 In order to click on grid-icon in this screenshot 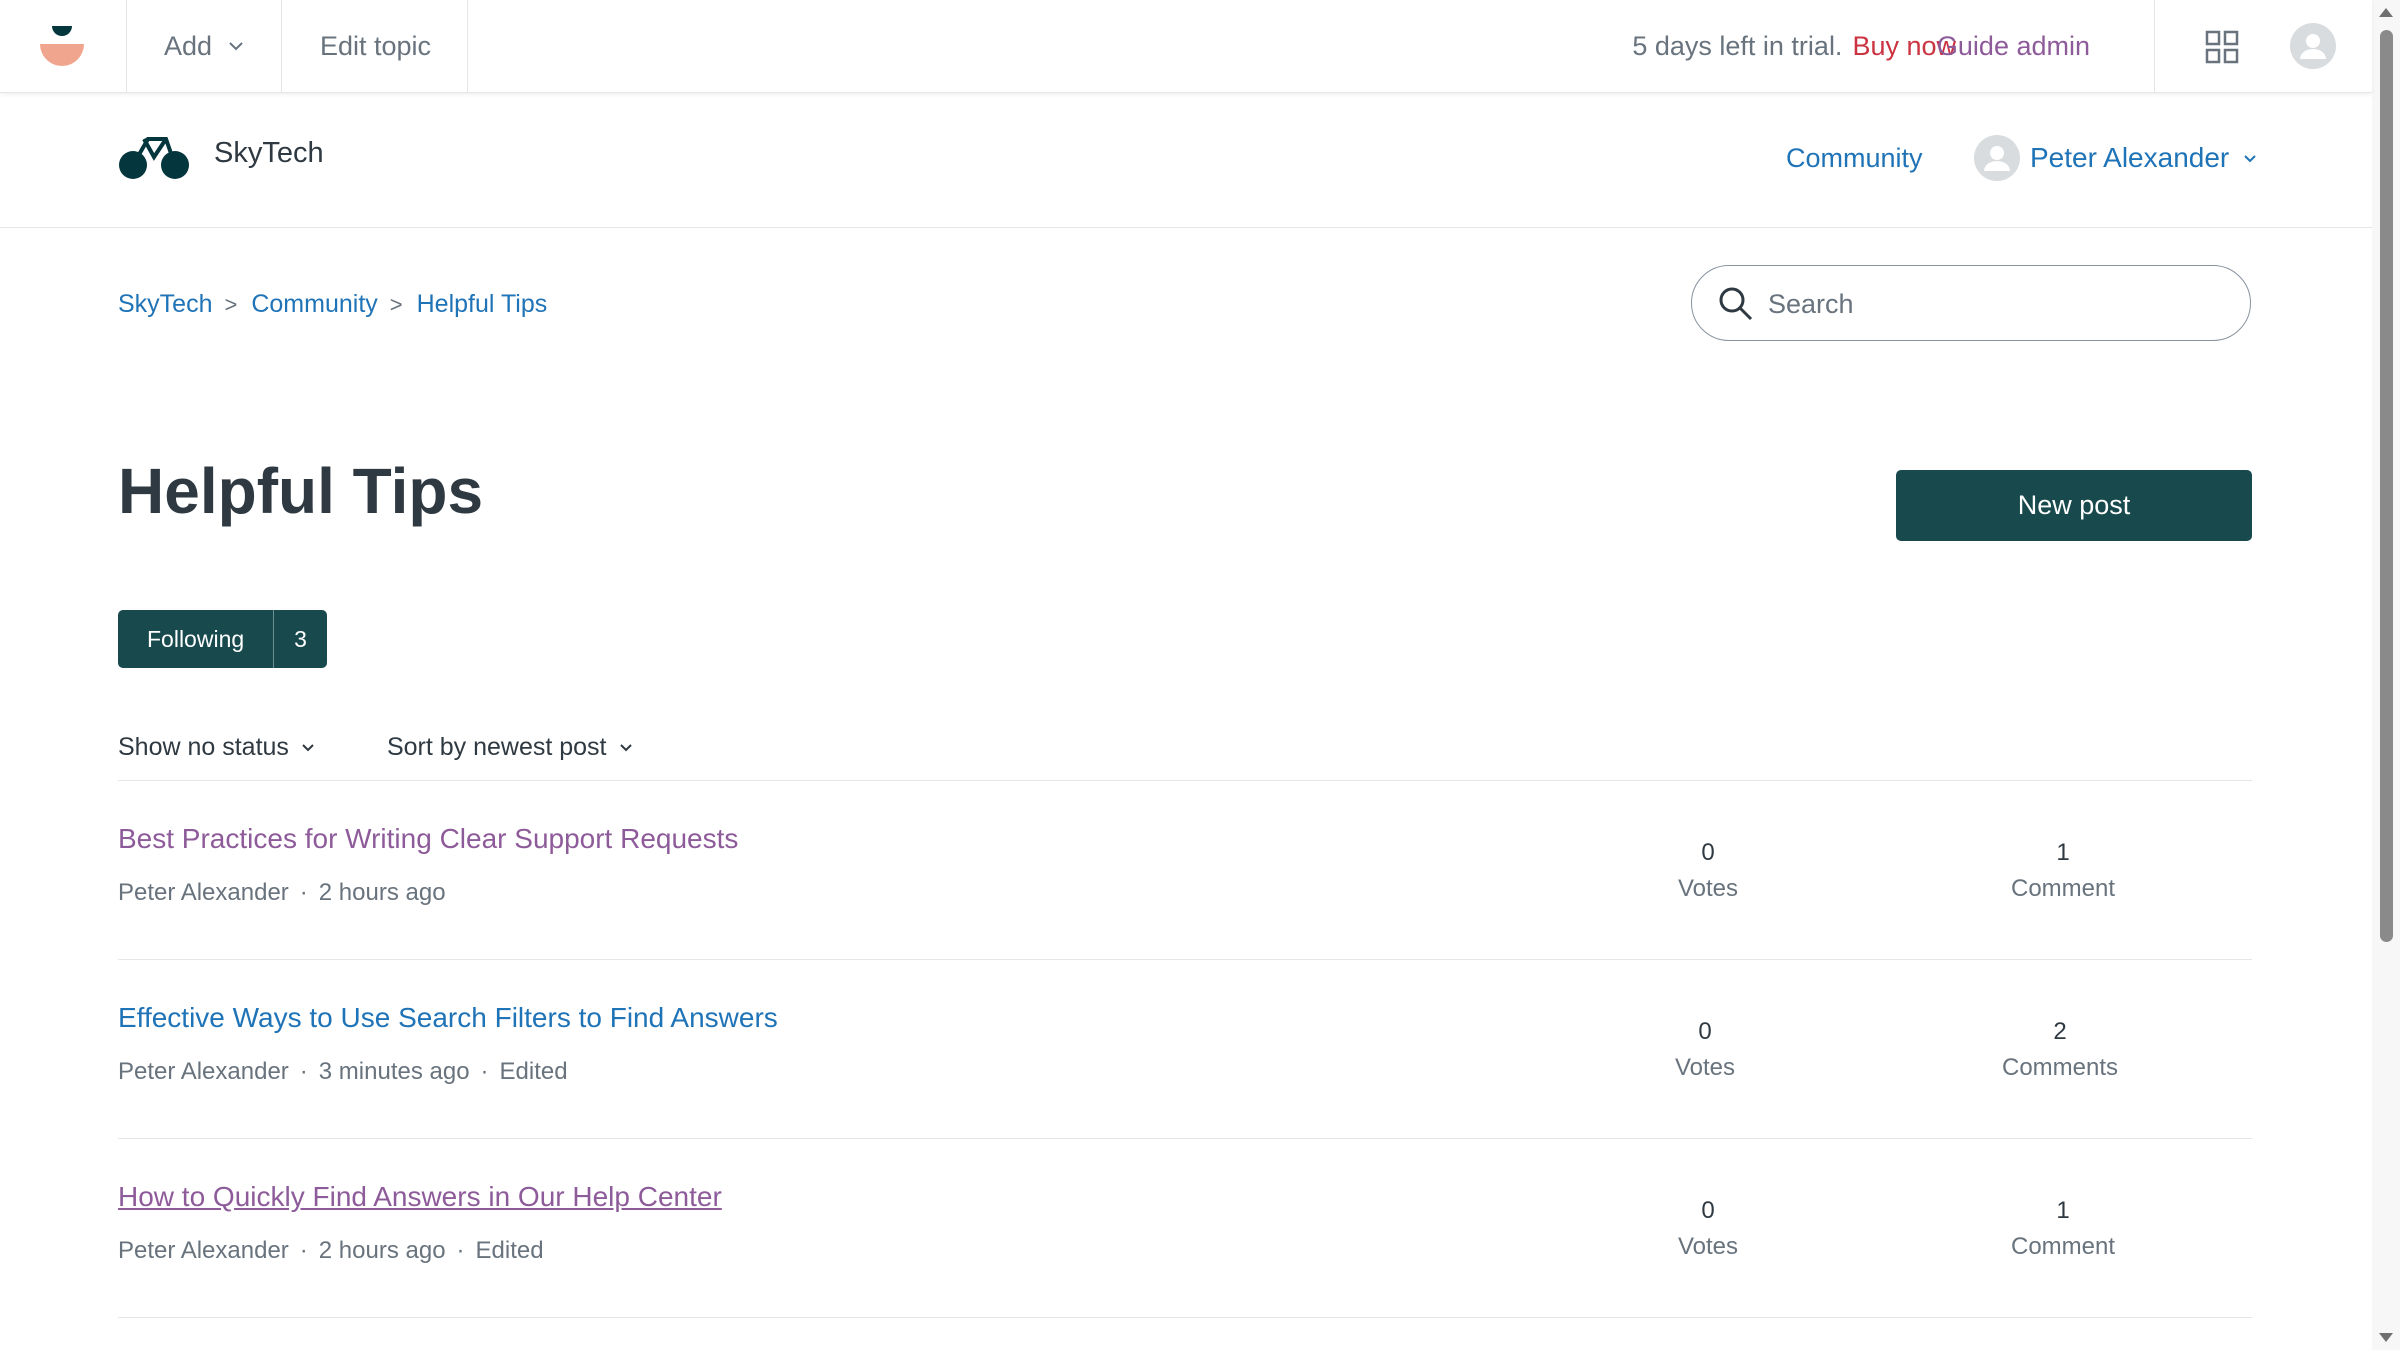, I will do `click(2222, 47)`.